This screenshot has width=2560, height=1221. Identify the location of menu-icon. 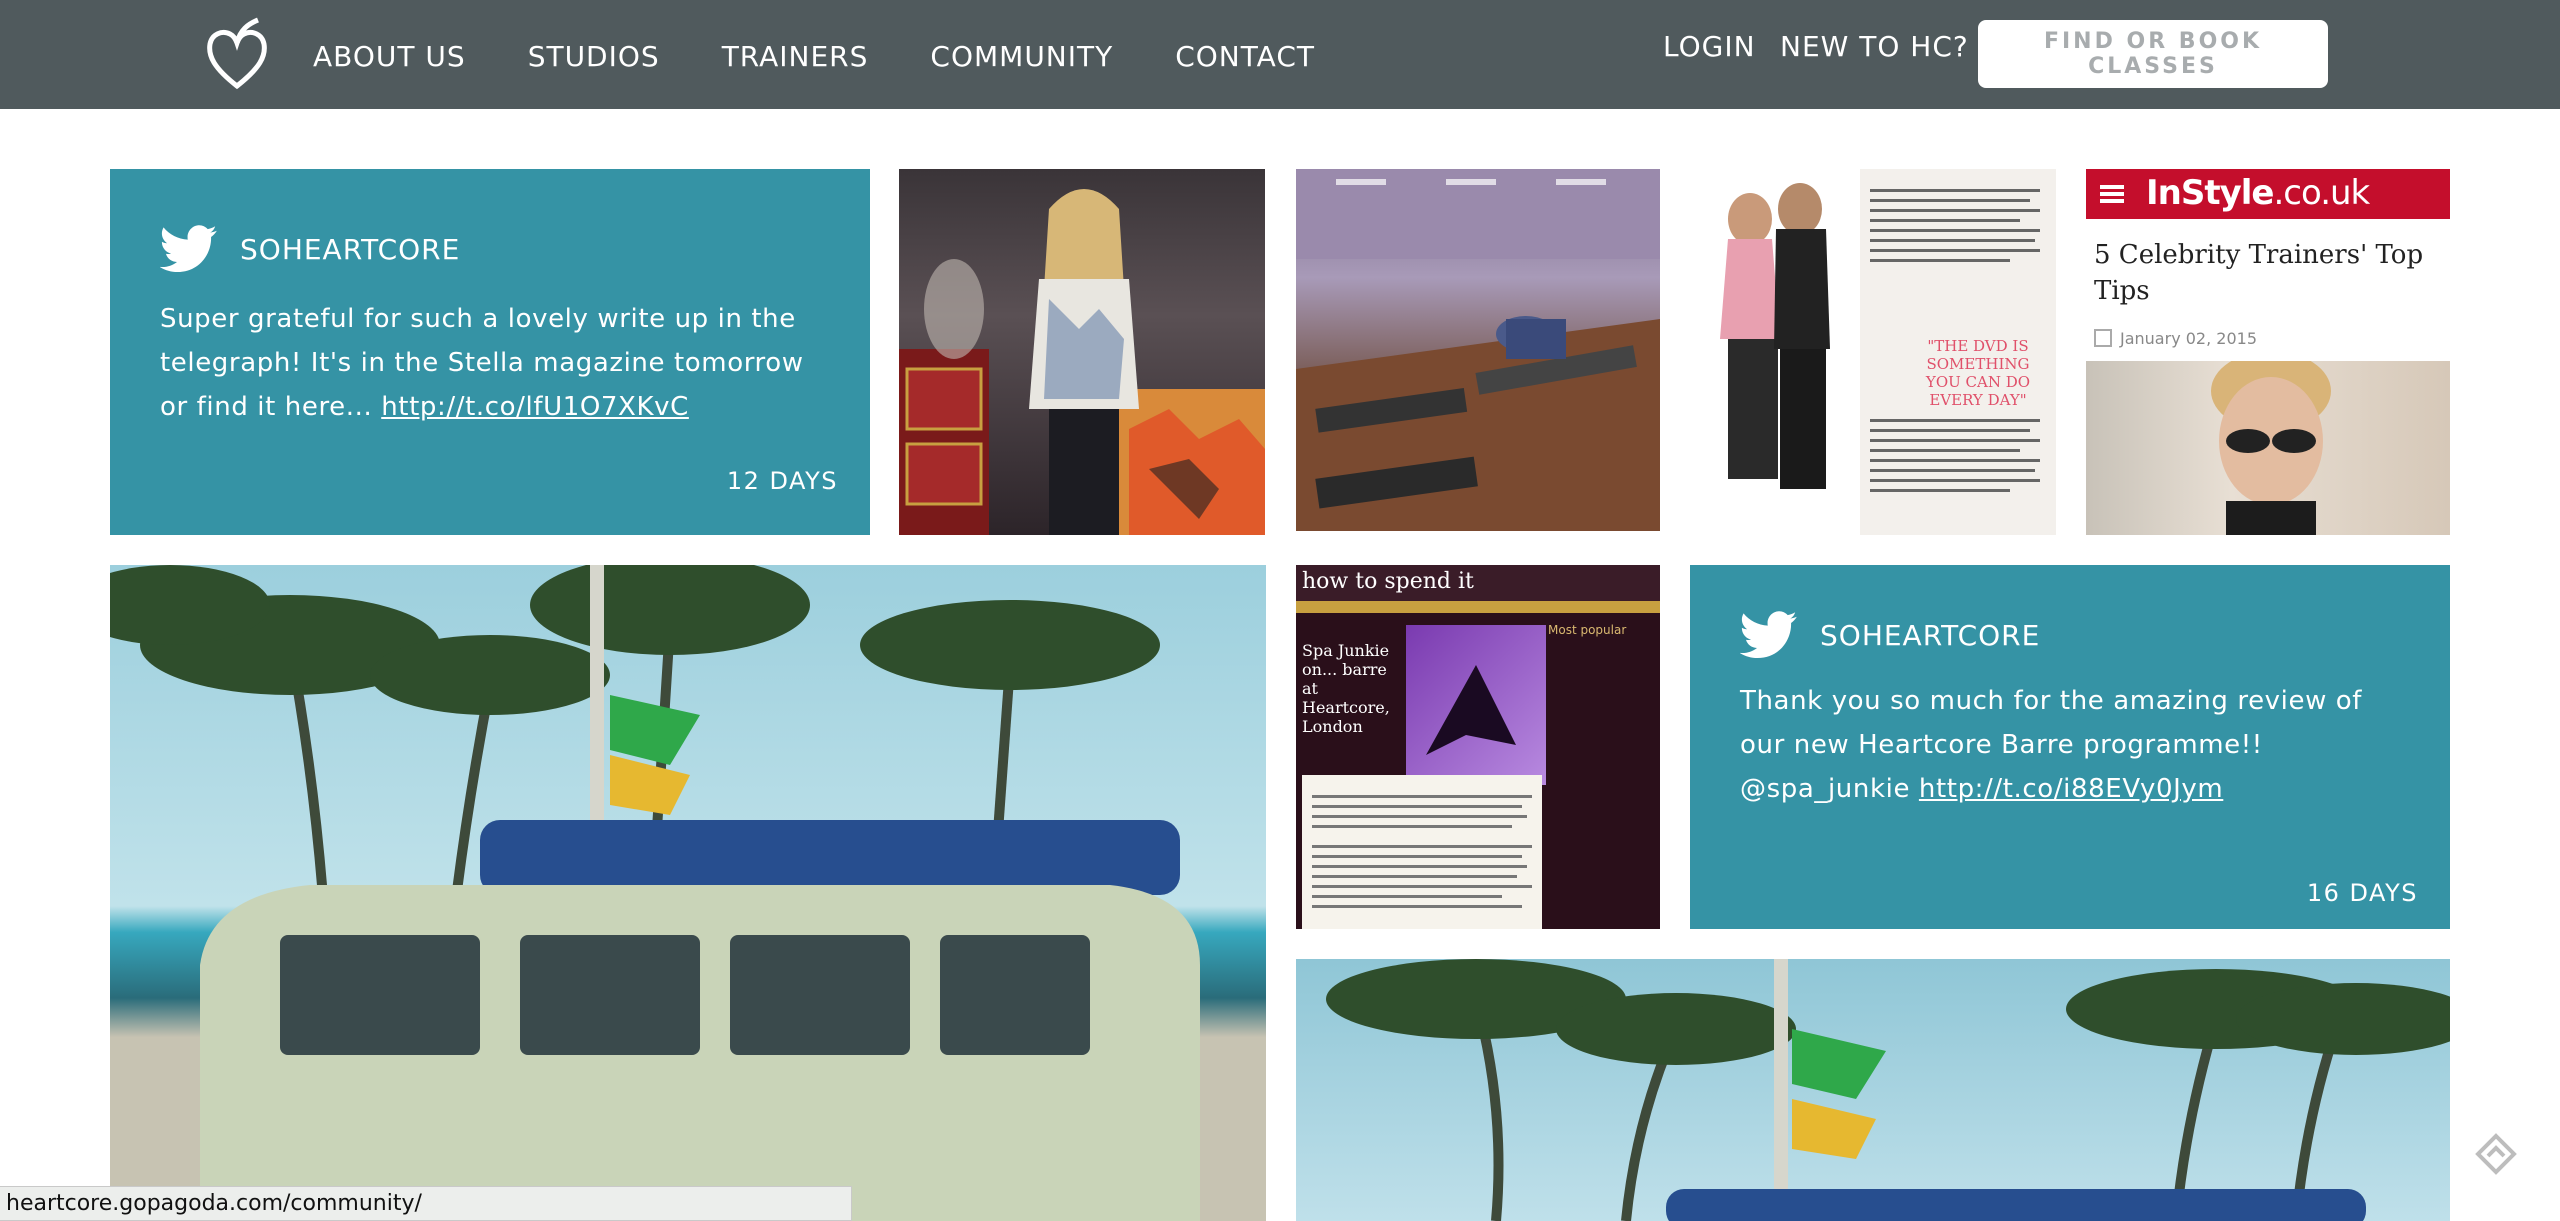
(2112, 194).